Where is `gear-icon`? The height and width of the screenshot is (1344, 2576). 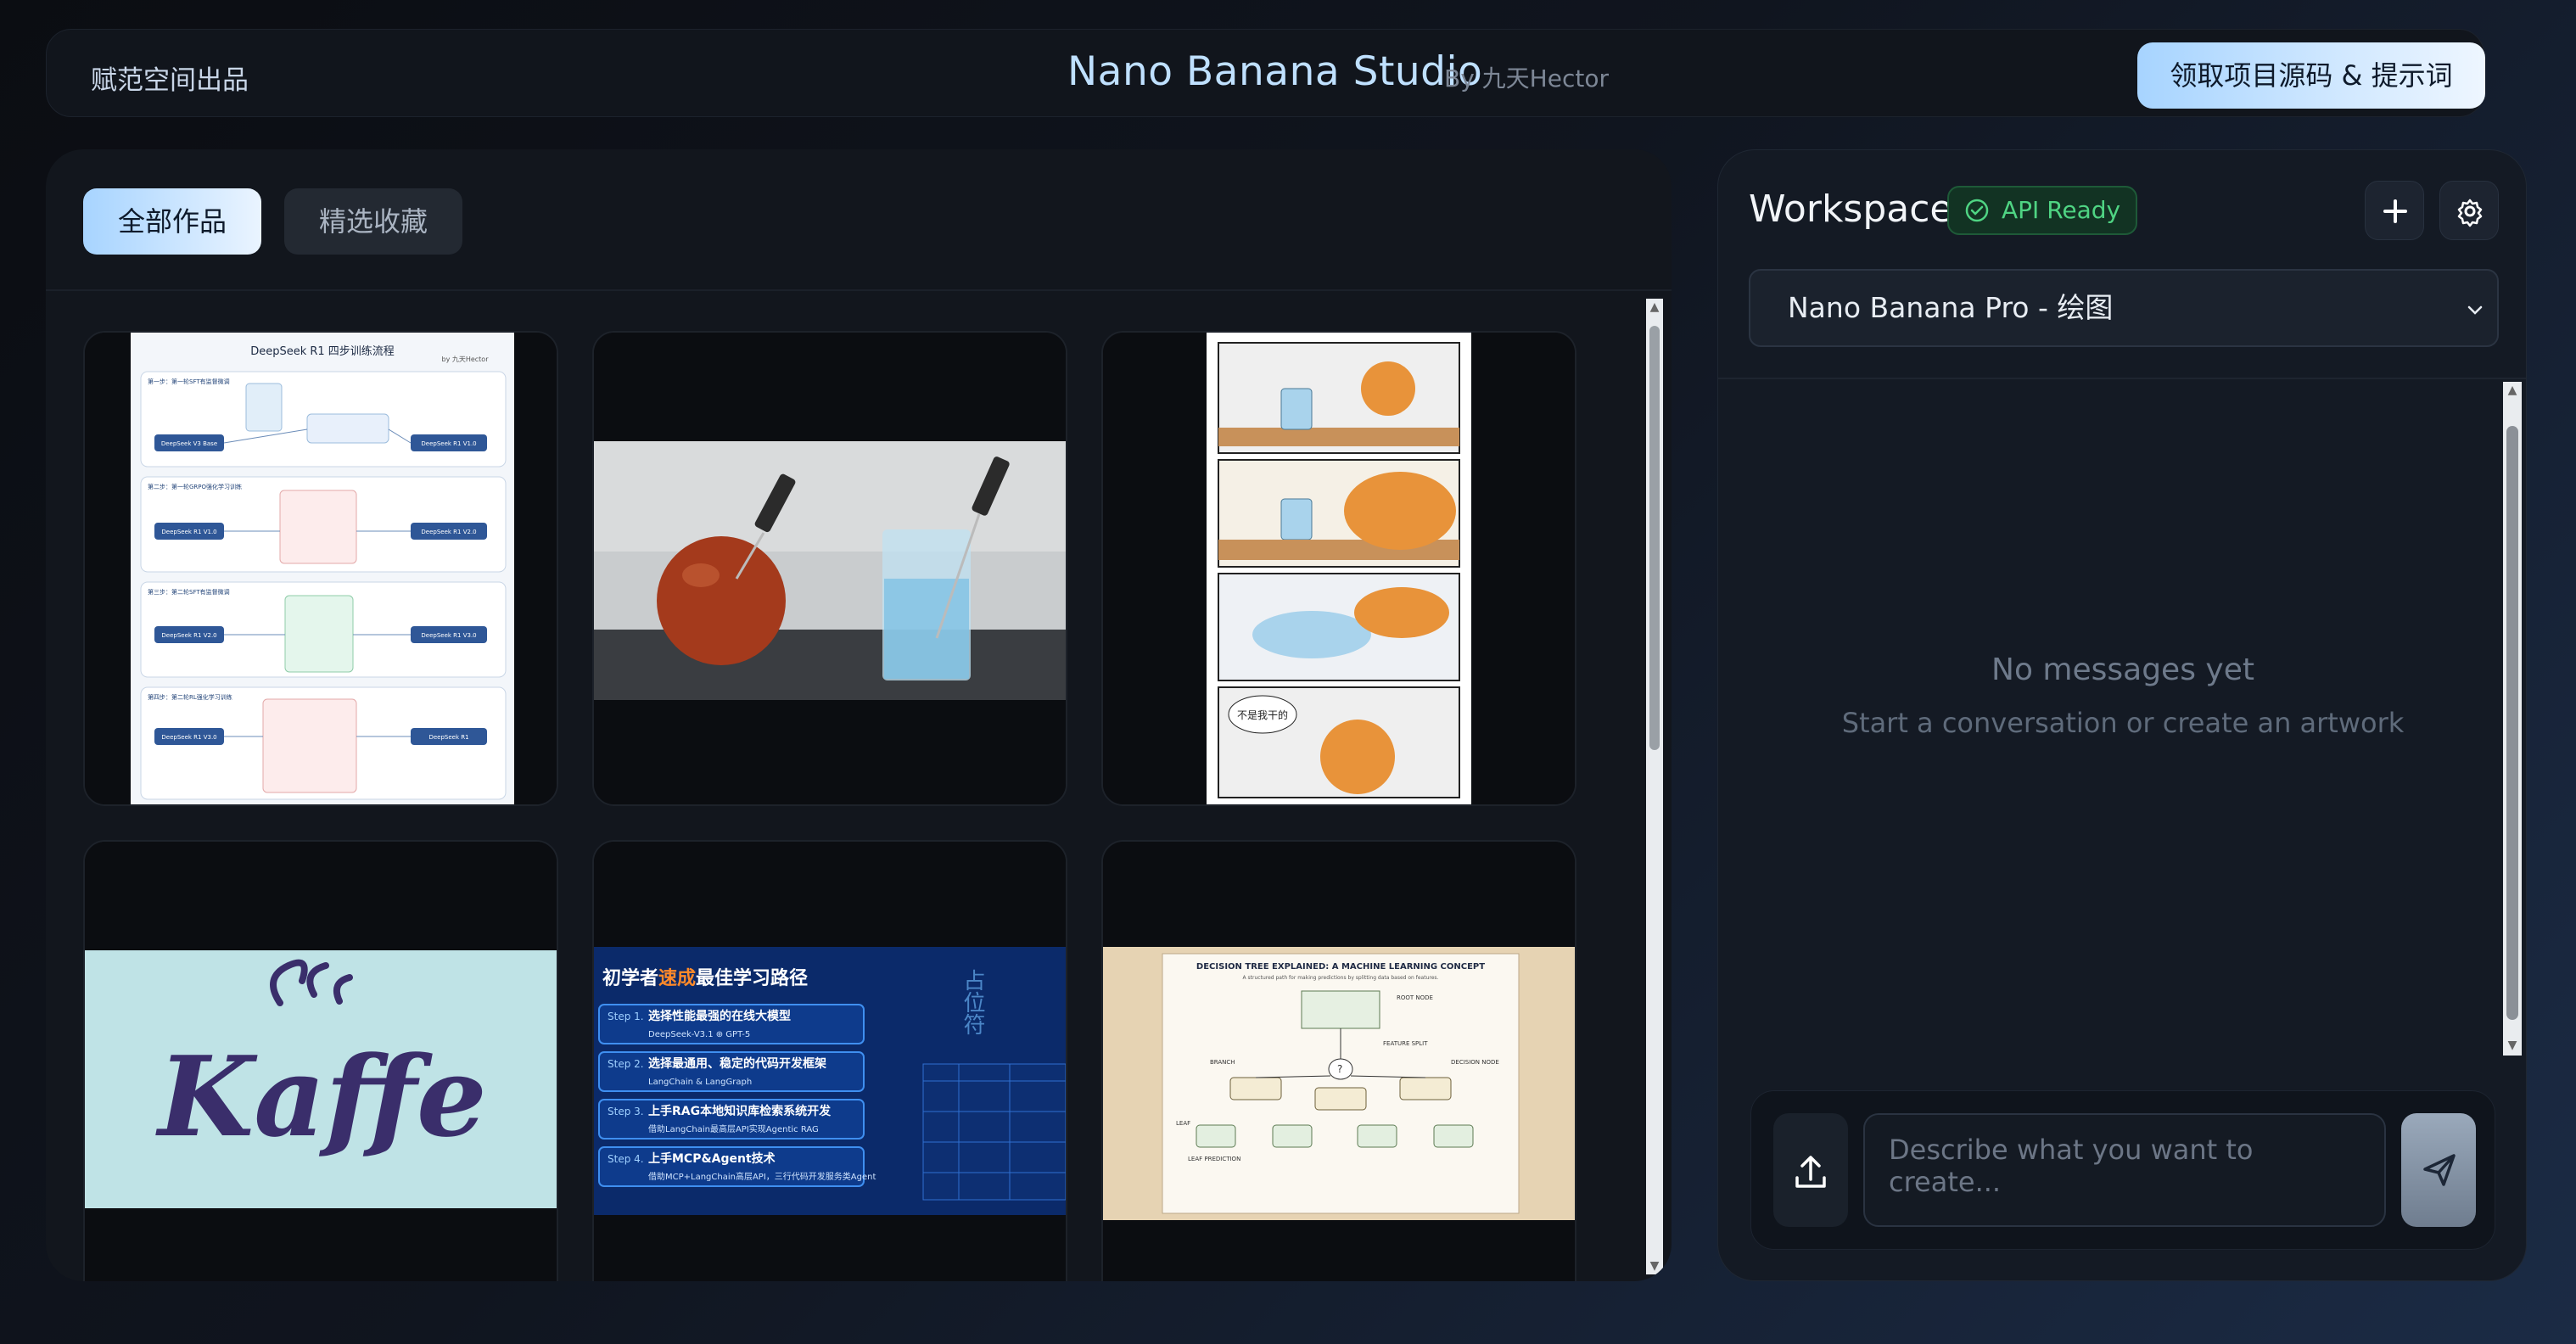 gear-icon is located at coordinates (2470, 213).